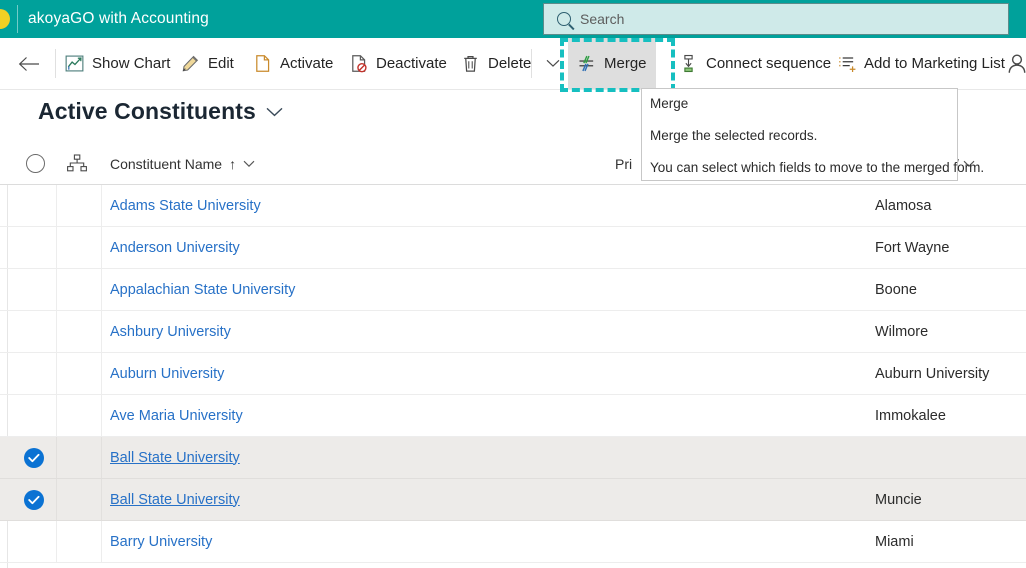 This screenshot has width=1026, height=568. I want to click on table-row: Ball State University Muncie, so click(513, 500).